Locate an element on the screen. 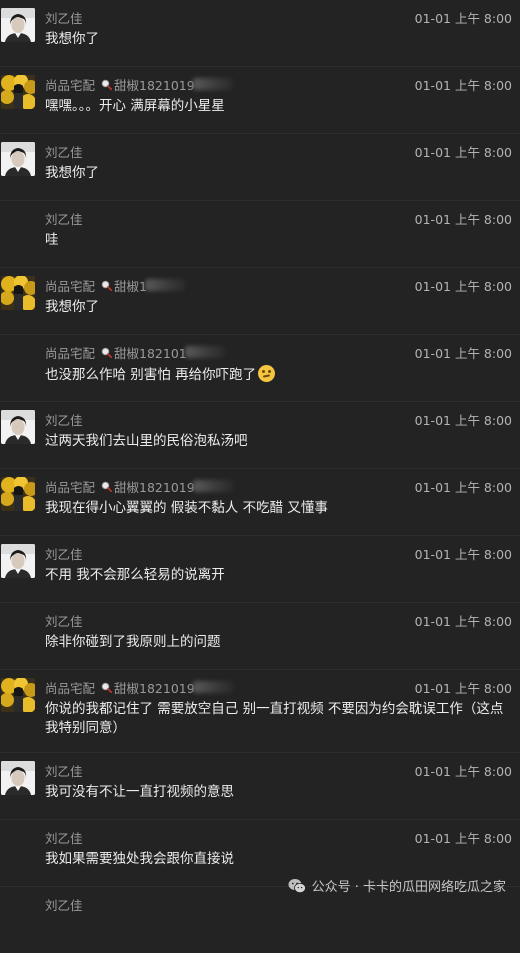  message-text-wrap: 我可没有不让一直打视频的意思 is located at coordinates (278, 792).